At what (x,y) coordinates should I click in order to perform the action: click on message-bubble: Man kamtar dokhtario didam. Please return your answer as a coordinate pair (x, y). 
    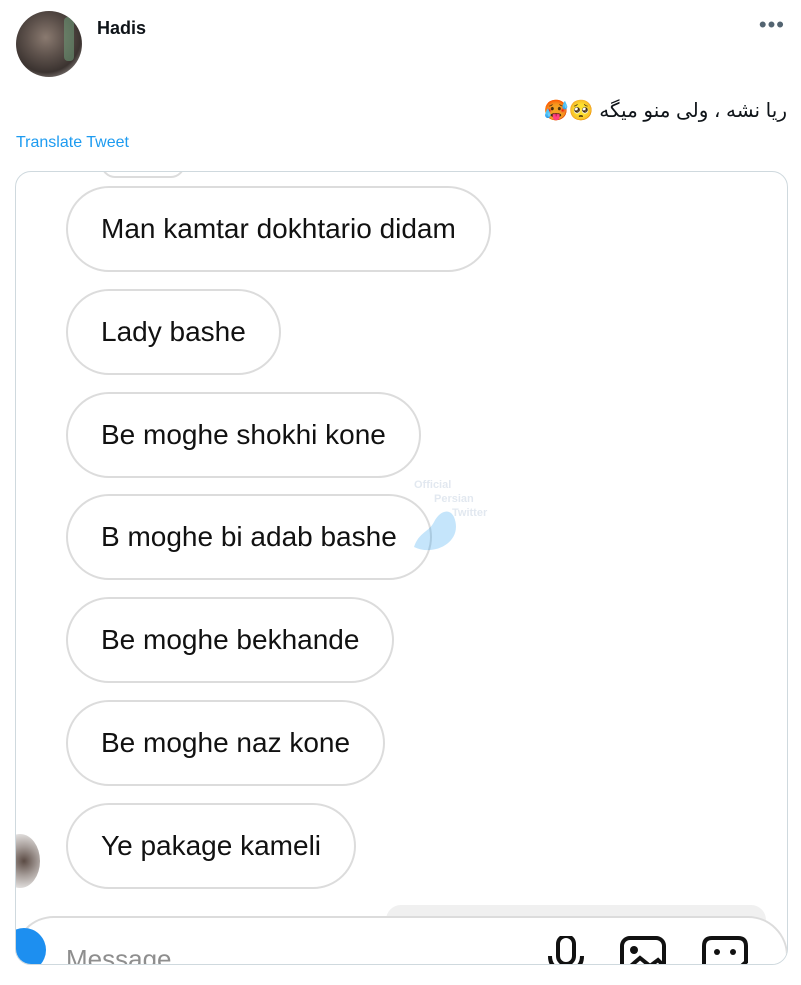
    Looking at the image, I should click on (278, 229).